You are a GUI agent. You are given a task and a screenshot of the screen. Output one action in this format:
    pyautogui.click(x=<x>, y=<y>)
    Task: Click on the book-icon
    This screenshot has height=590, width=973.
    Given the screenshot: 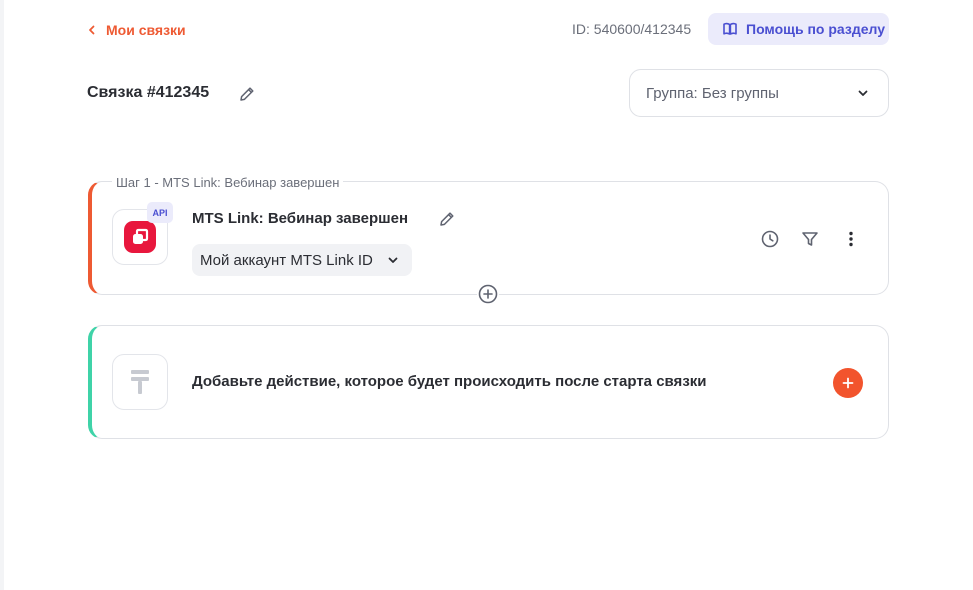 What is the action you would take?
    pyautogui.click(x=730, y=28)
    